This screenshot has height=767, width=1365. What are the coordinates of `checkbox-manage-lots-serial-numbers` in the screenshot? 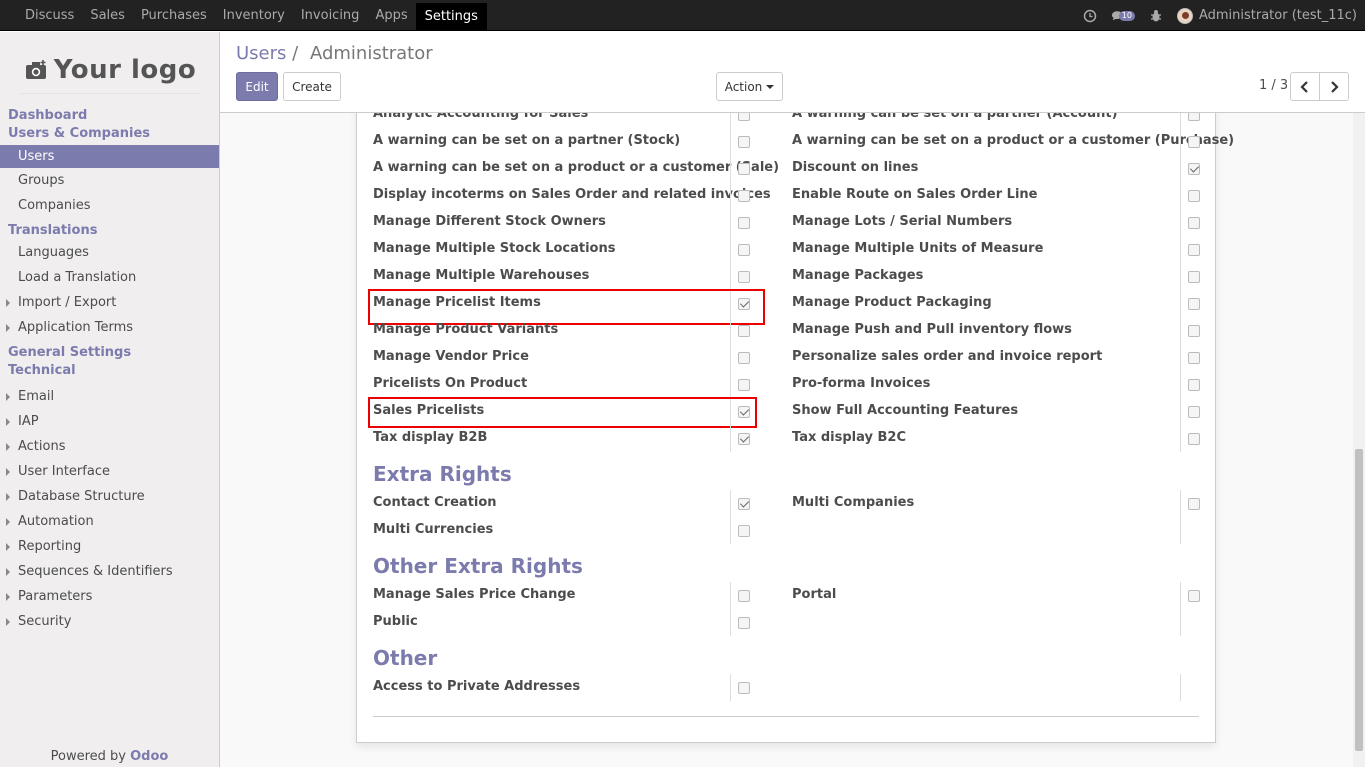 It's located at (1194, 223).